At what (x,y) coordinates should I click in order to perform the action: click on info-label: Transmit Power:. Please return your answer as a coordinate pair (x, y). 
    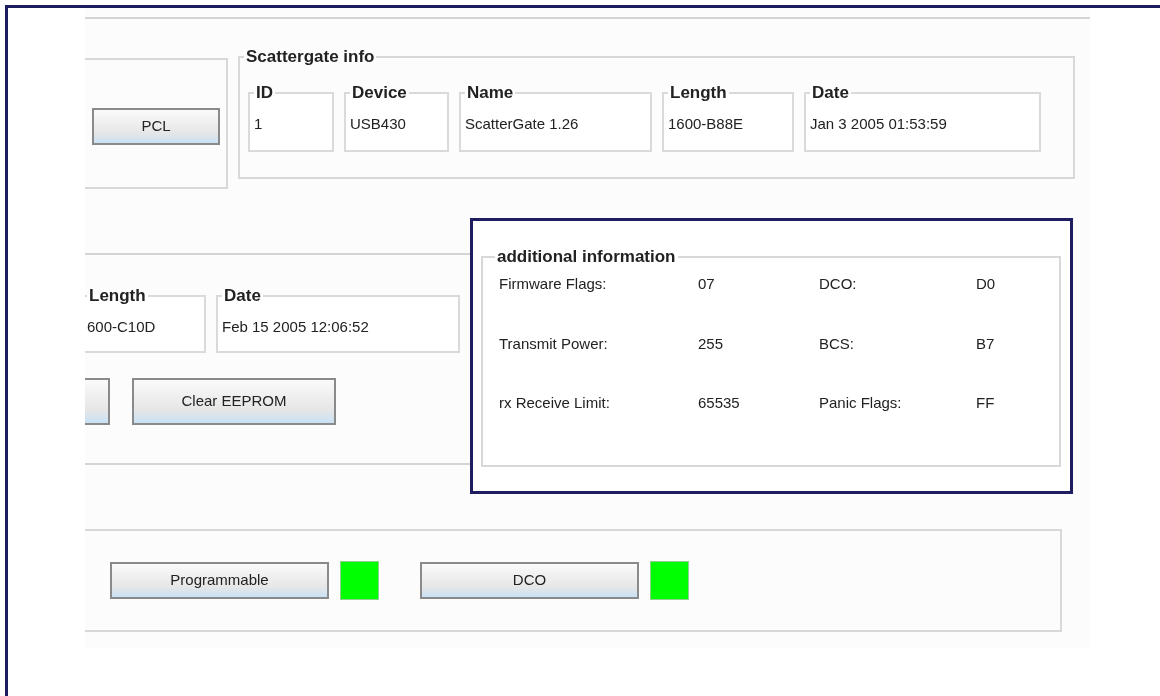
    Looking at the image, I should click on (554, 343).